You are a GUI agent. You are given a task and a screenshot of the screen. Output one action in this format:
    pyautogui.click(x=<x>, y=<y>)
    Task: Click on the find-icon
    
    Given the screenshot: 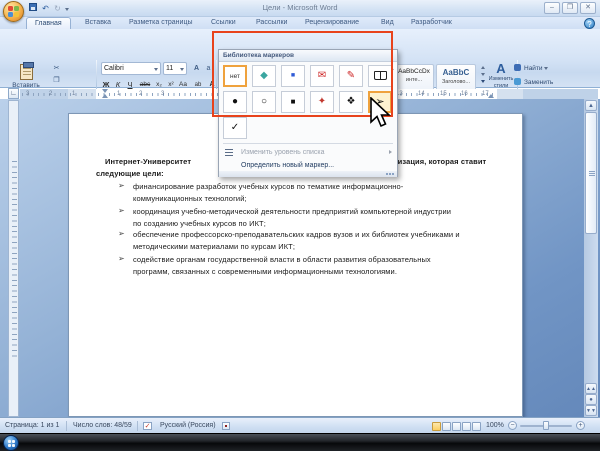 What is the action you would take?
    pyautogui.click(x=517, y=67)
    